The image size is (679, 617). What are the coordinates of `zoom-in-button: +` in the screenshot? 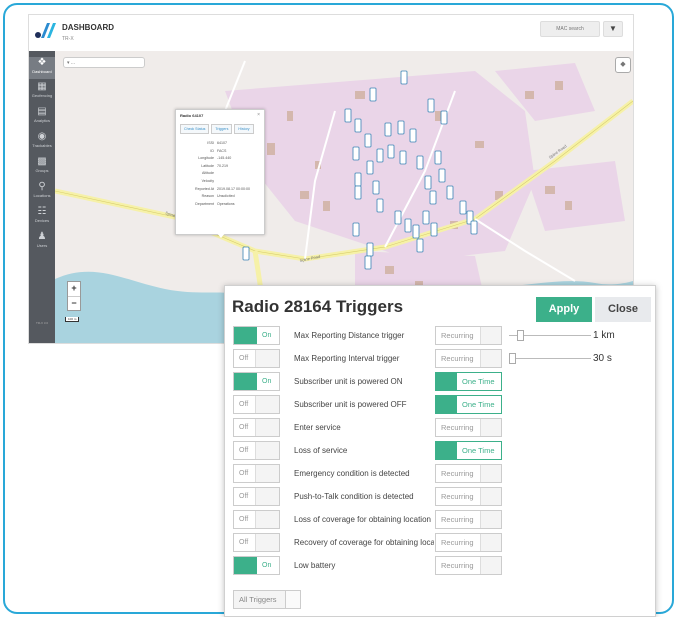 It's located at (74, 289).